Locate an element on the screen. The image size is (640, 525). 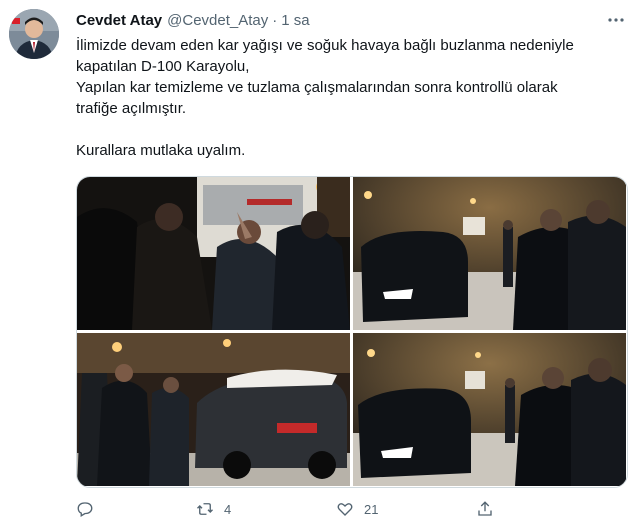
like-button: 21 is located at coordinates (406, 509).